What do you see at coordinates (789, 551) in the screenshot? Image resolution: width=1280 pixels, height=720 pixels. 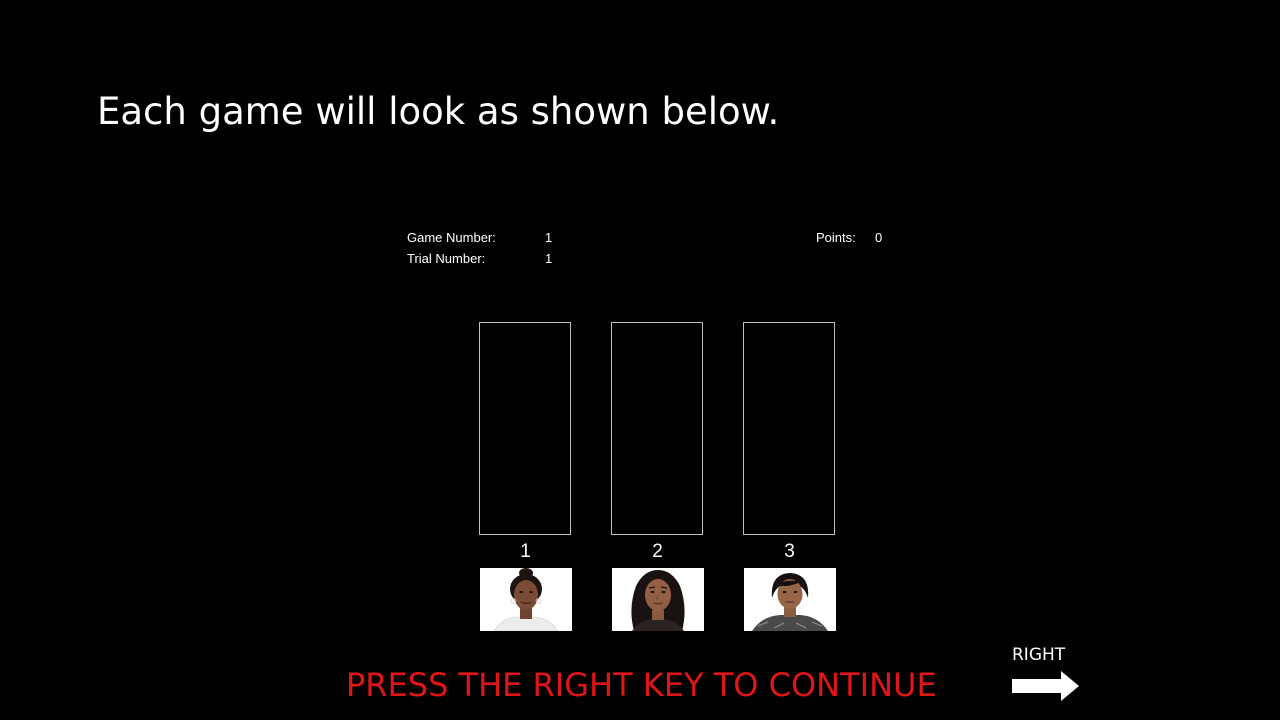 I see `deck-number-3: 3` at bounding box center [789, 551].